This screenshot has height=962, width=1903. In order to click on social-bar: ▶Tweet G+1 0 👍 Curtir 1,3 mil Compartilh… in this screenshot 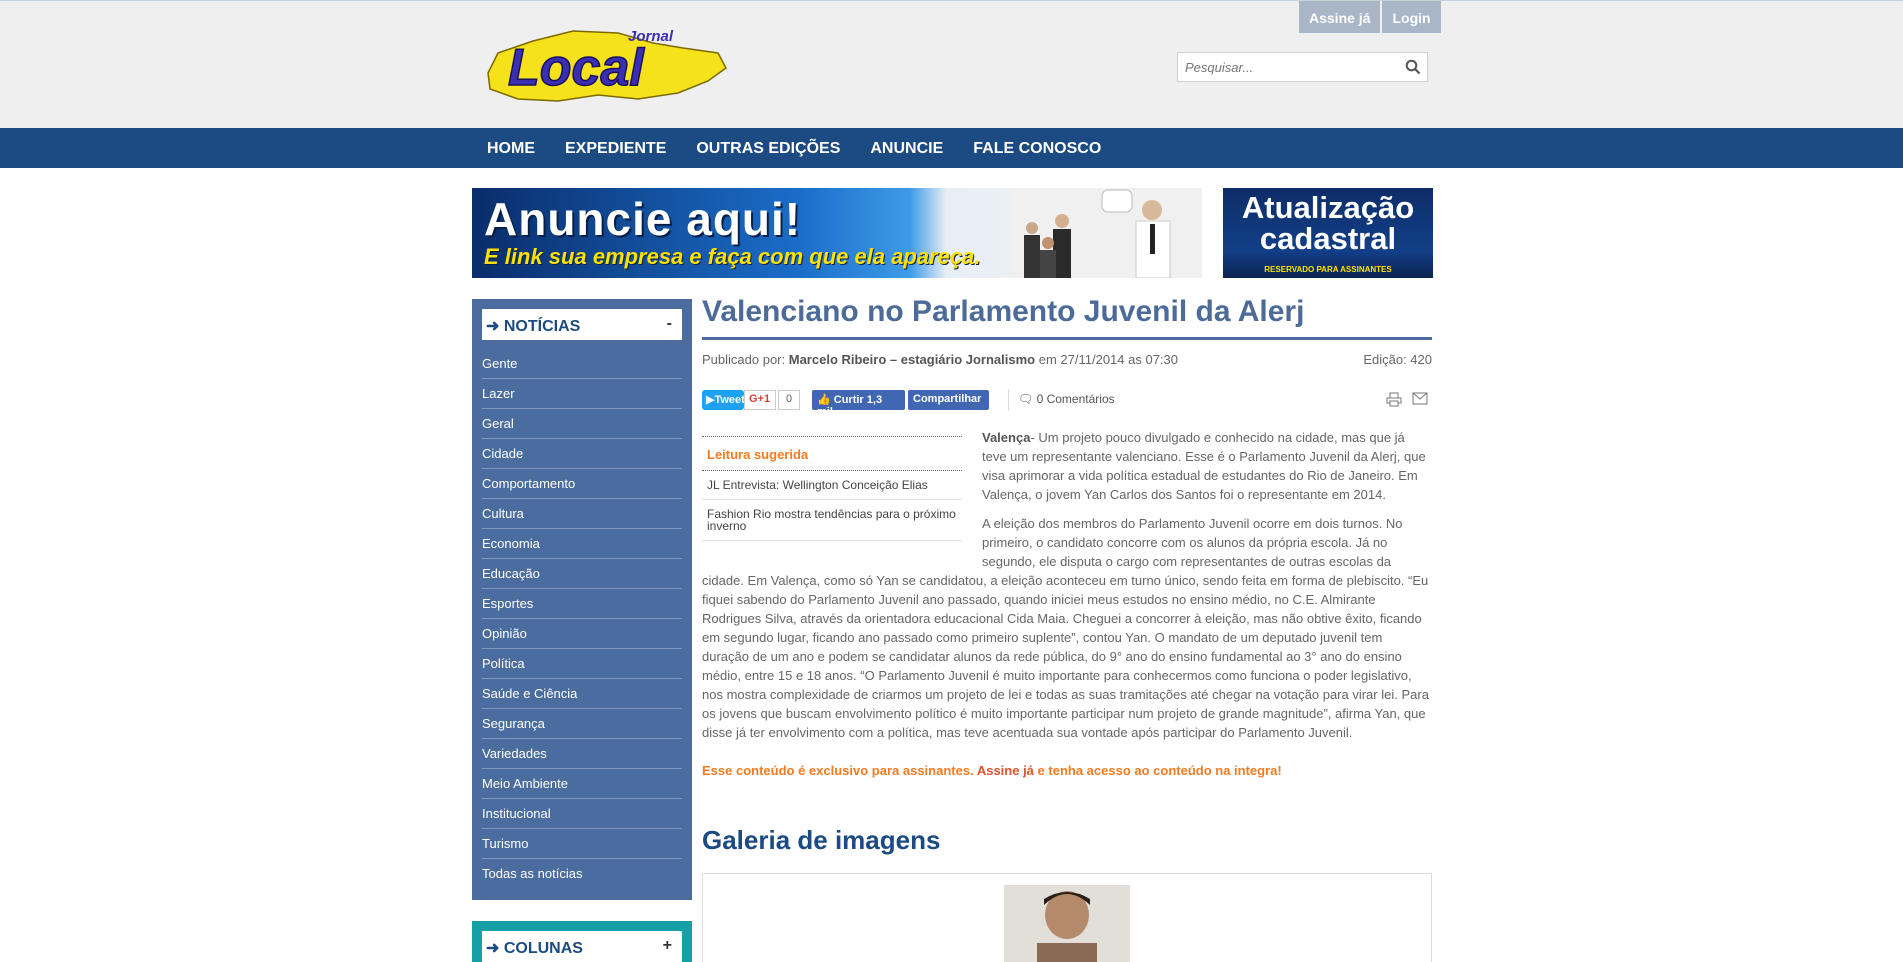, I will do `click(1067, 403)`.